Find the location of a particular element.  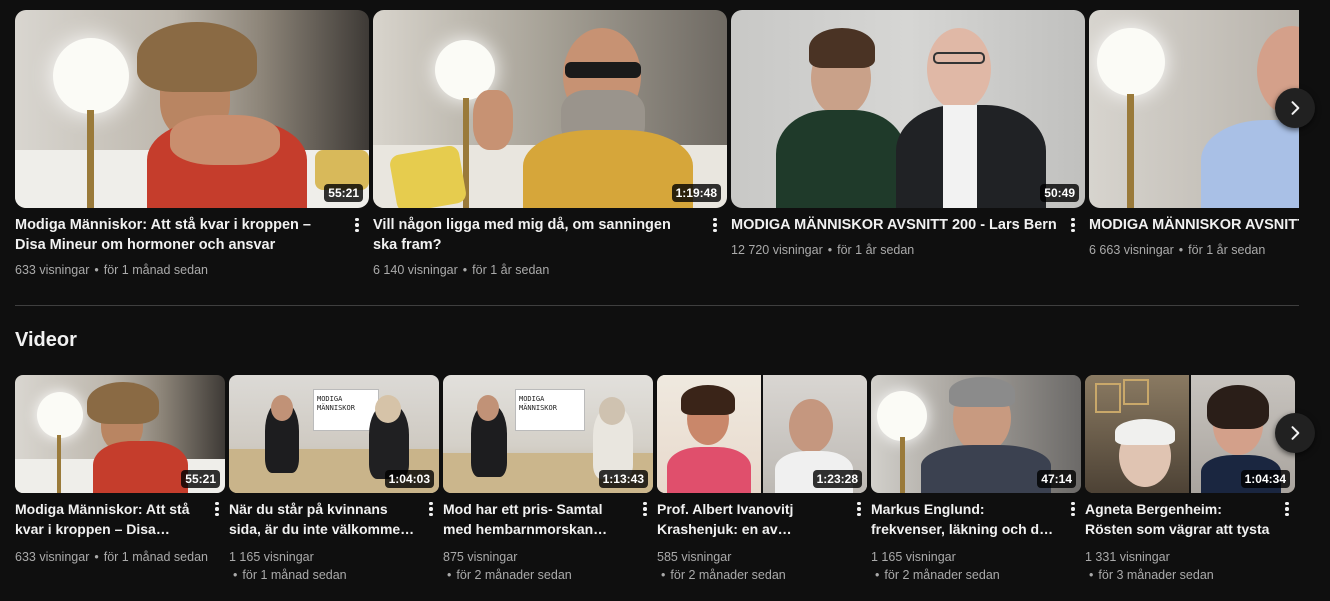

video-thumbnail: 50:49 is located at coordinates (908, 109).